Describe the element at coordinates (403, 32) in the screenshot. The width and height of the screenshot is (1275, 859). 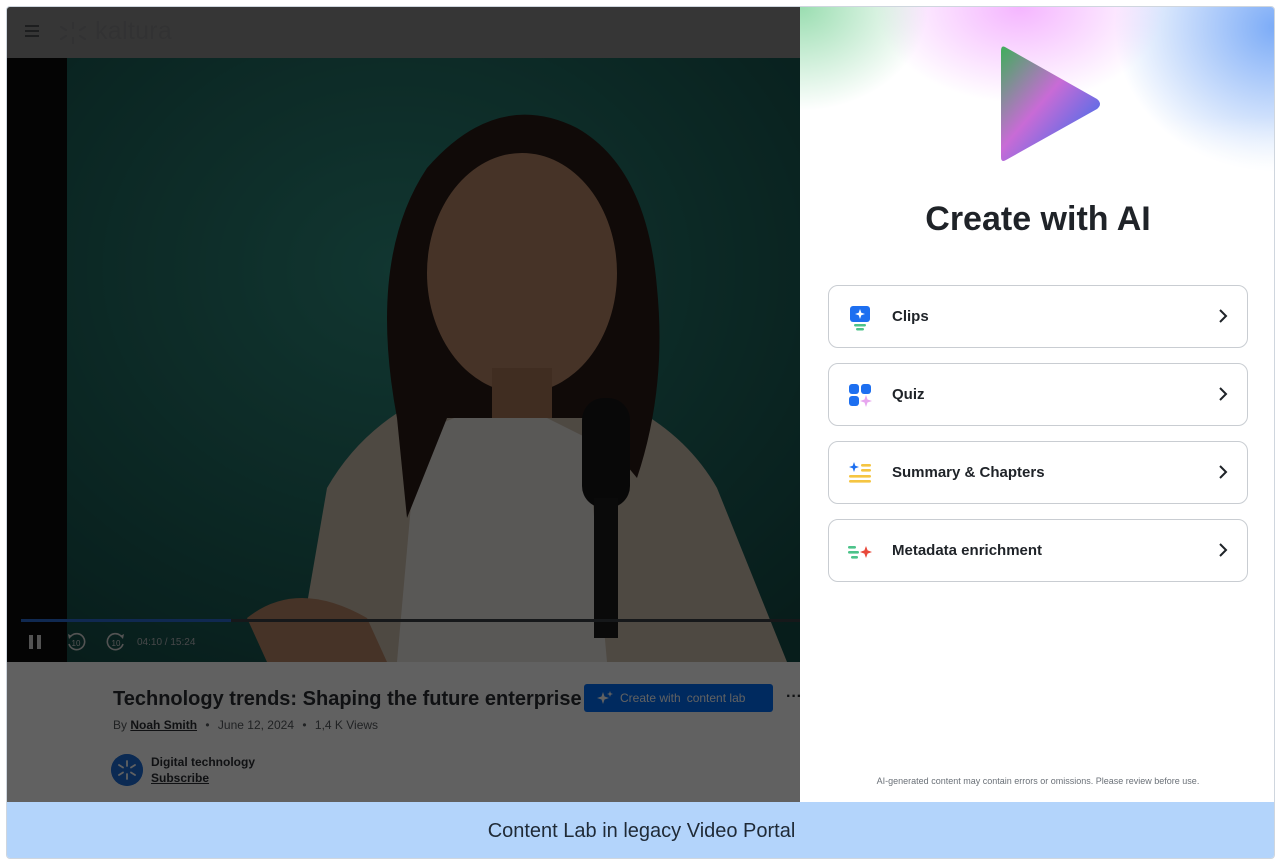
I see `portal-header: kaltura ×` at that location.